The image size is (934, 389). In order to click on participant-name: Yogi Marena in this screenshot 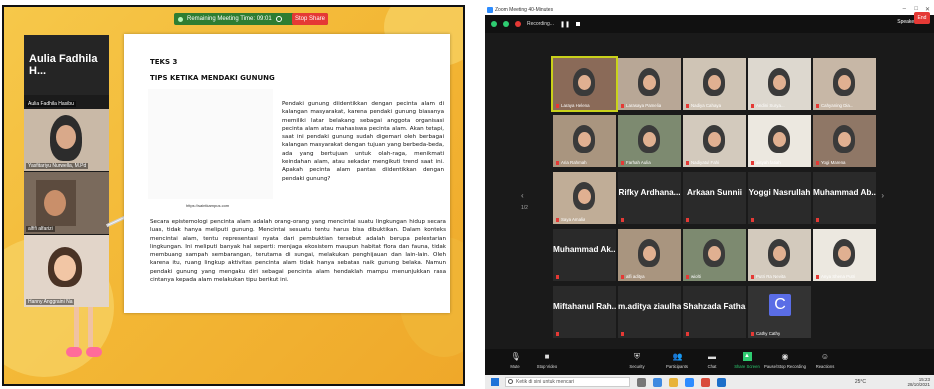, I will do `click(833, 162)`.